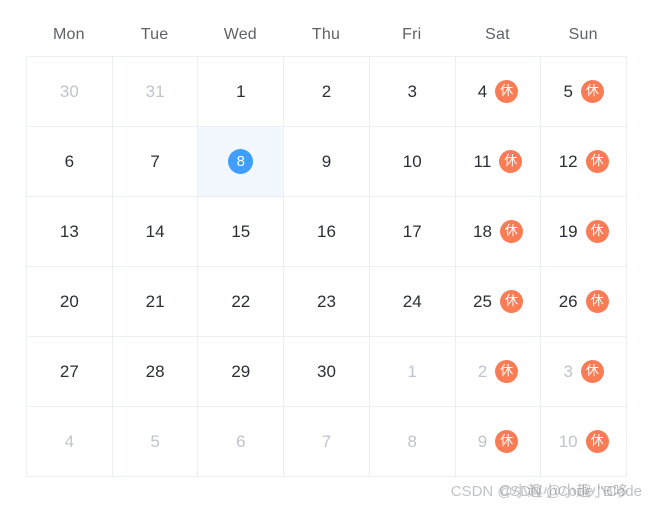 This screenshot has height=509, width=660. I want to click on calendar-day-cell: 28, so click(155, 372).